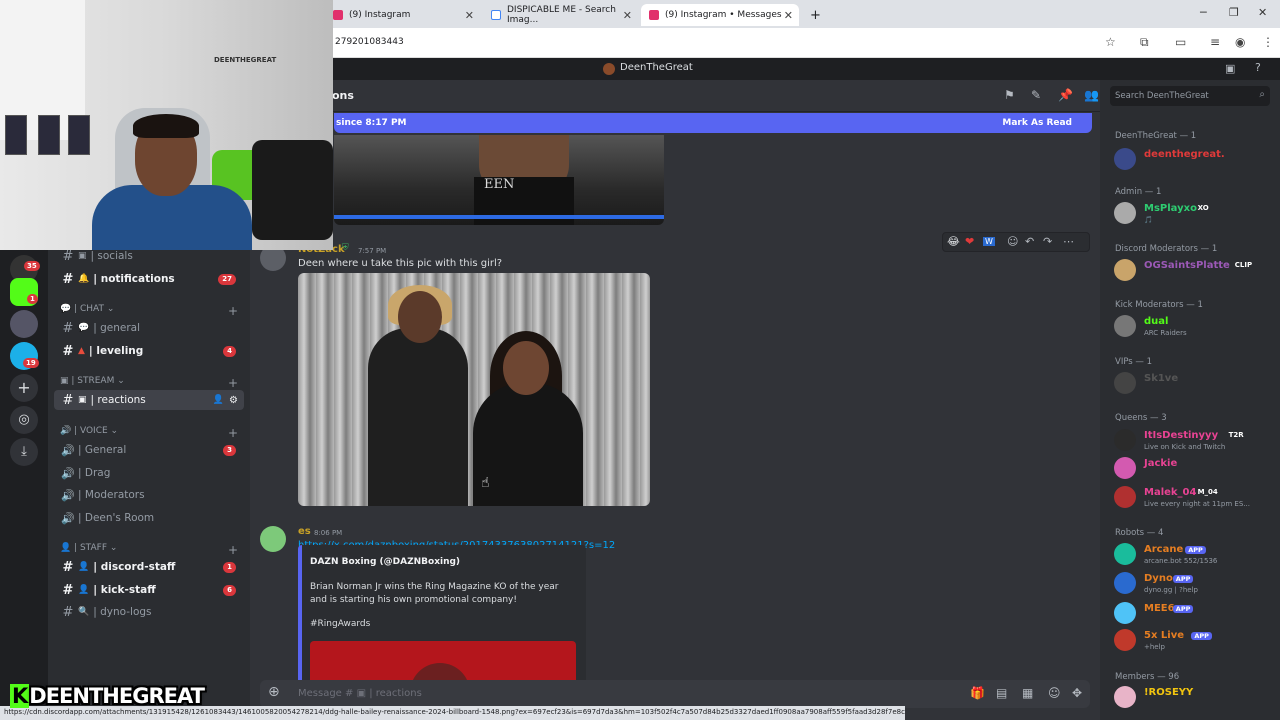 This screenshot has height=720, width=1280. Describe the element at coordinates (953, 241) in the screenshot. I see `laughing-emoji-button: 😂` at that location.